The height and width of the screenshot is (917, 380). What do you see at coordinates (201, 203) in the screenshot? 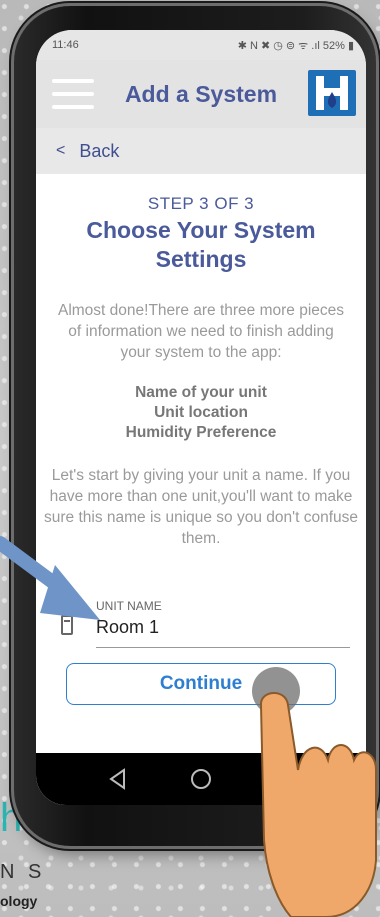
I see `step-indicator: STEP 3 OF 3` at bounding box center [201, 203].